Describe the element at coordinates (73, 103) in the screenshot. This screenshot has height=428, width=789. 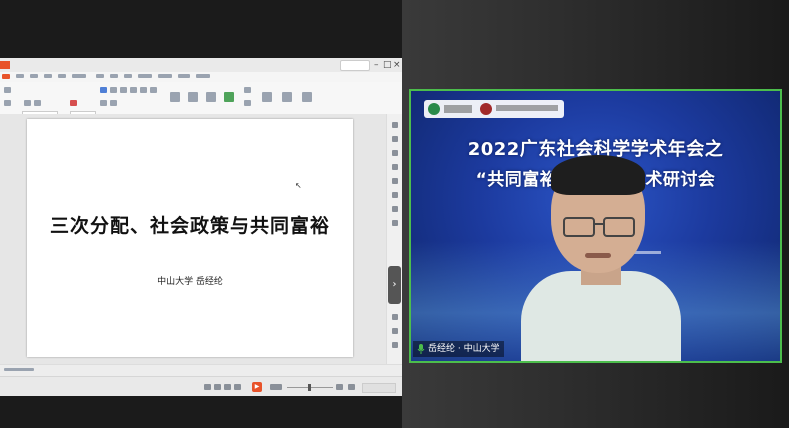
I see `font-color-icon` at that location.